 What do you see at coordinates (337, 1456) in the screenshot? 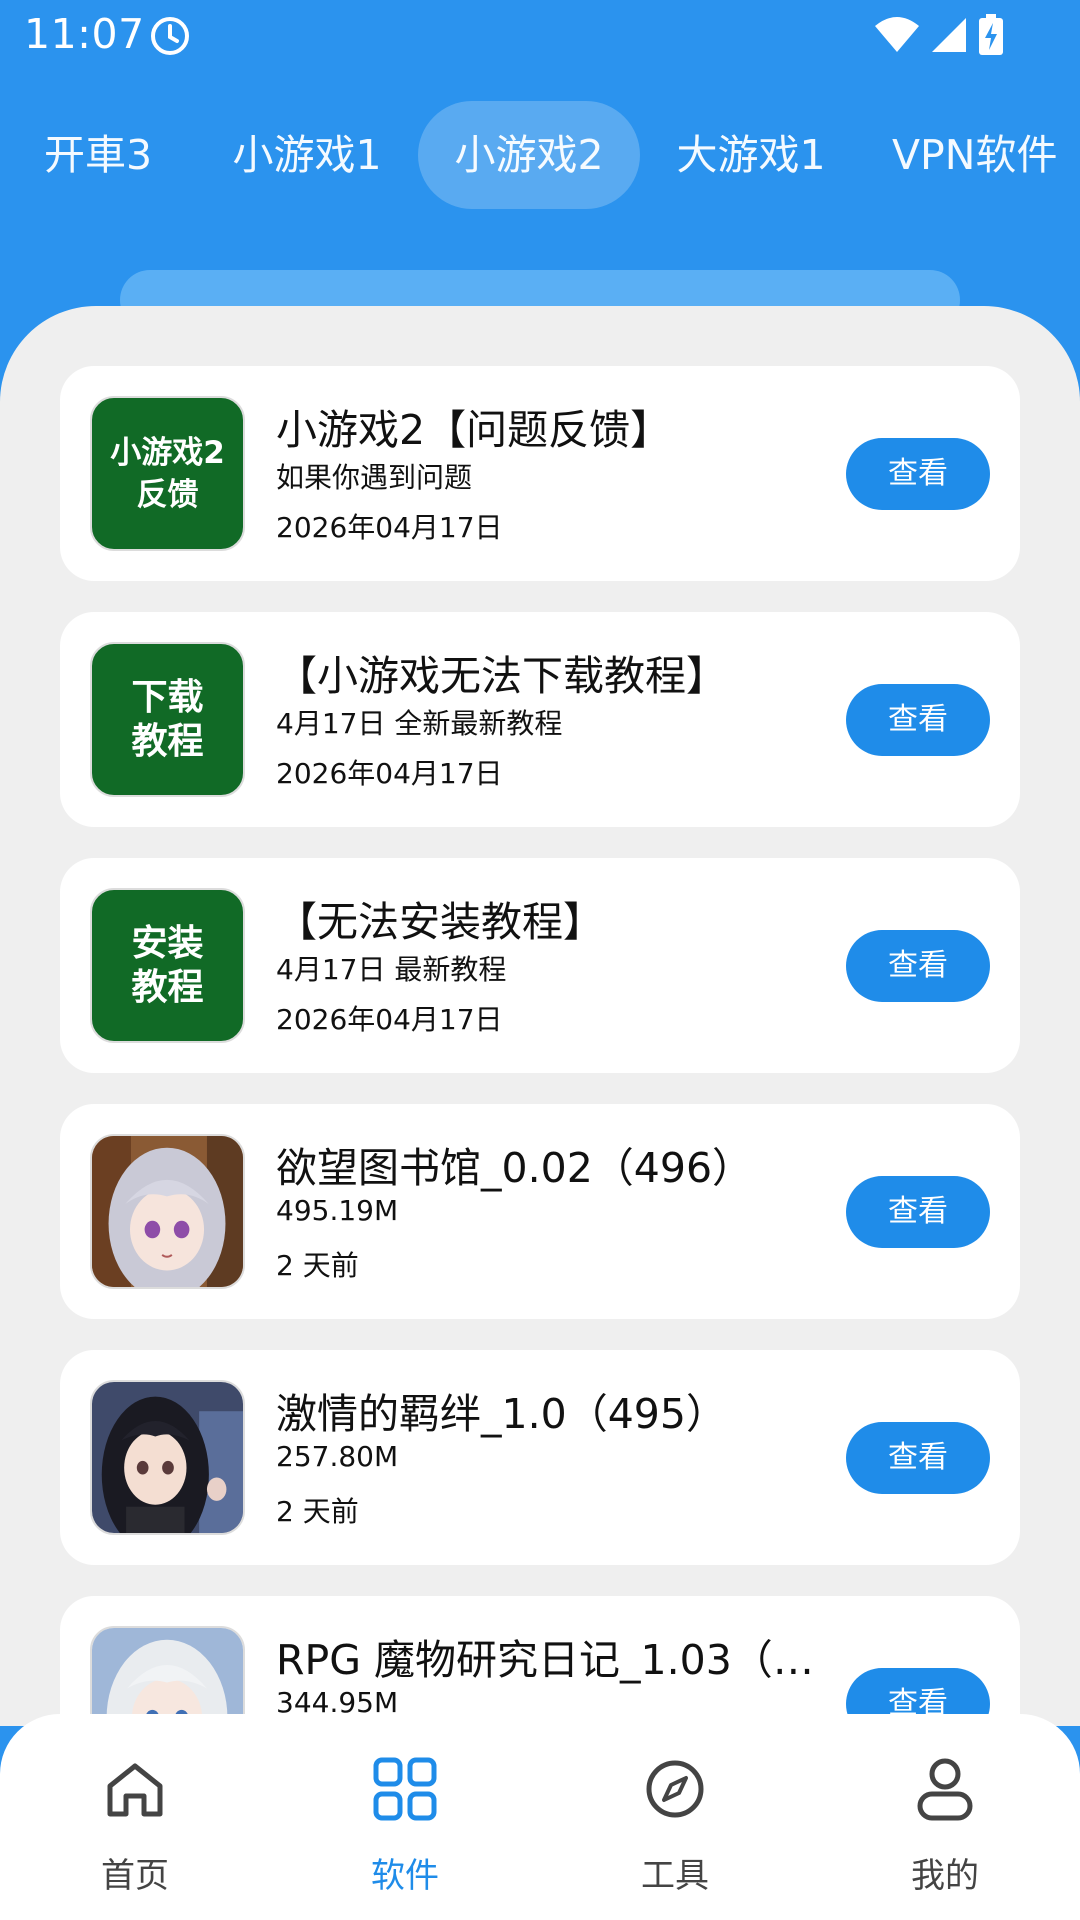
I see `item-subtitle: 257.80M` at bounding box center [337, 1456].